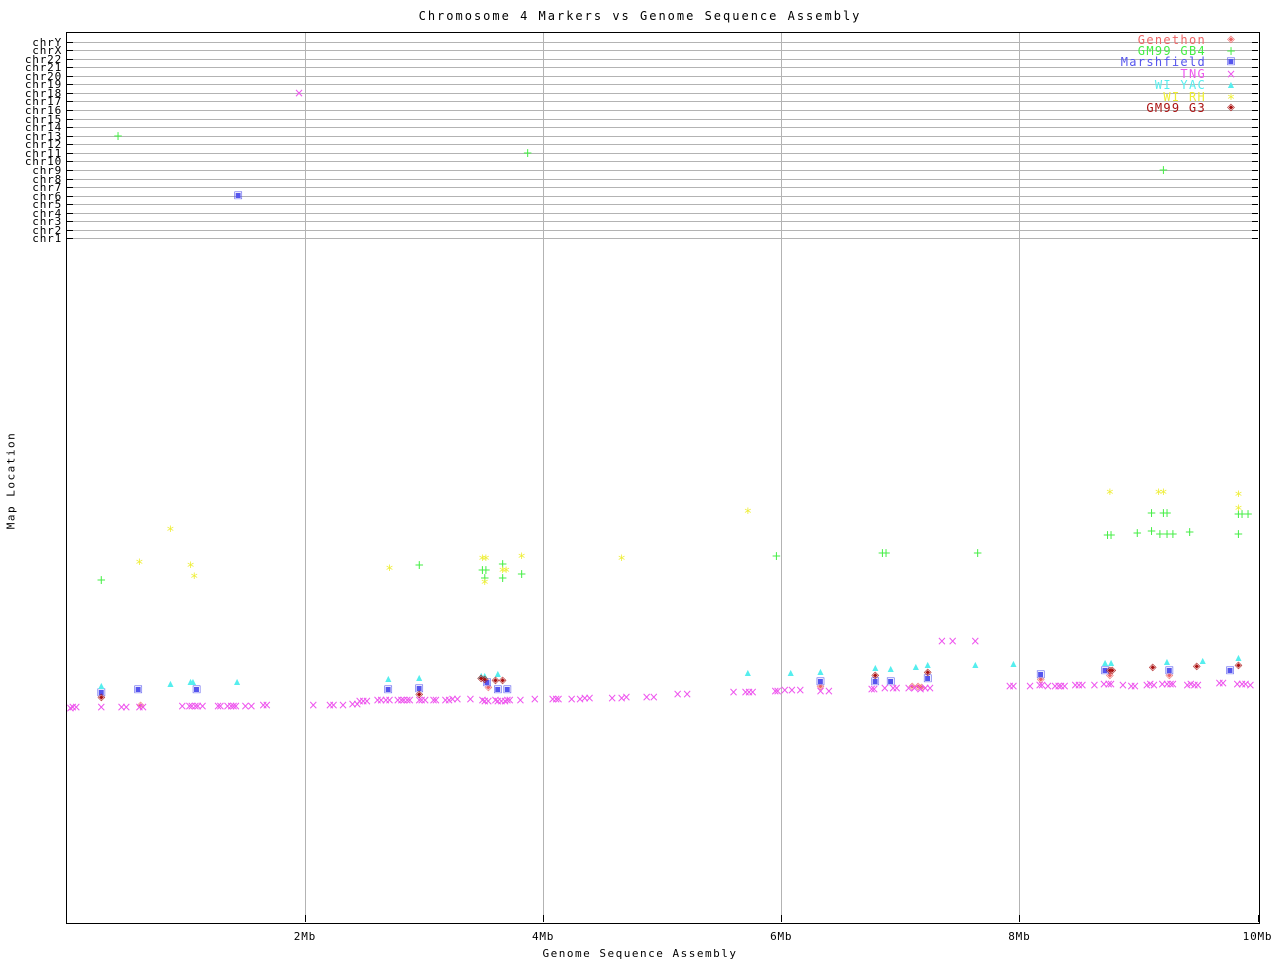  What do you see at coordinates (238, 195) in the screenshot?
I see `chromosome-hit-point: ▣` at bounding box center [238, 195].